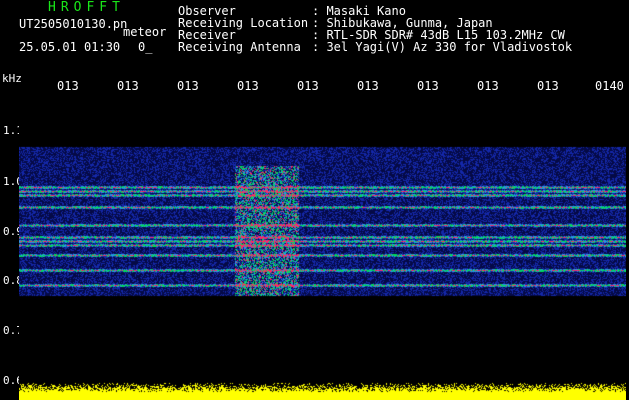 Image resolution: width=629 pixels, height=400 pixels. I want to click on meteor-label: meteor, so click(145, 32).